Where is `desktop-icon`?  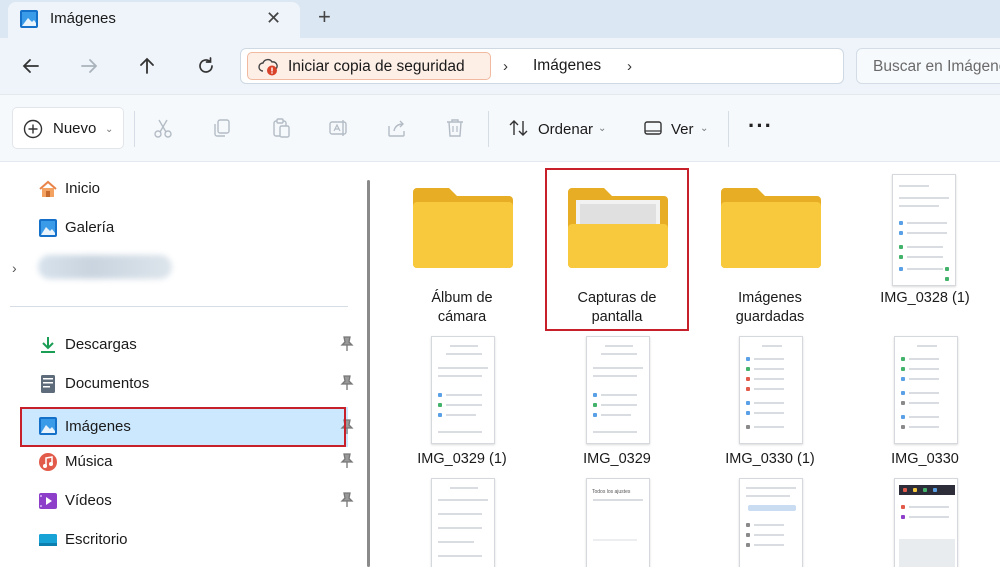
desktop-icon is located at coordinates (48, 540).